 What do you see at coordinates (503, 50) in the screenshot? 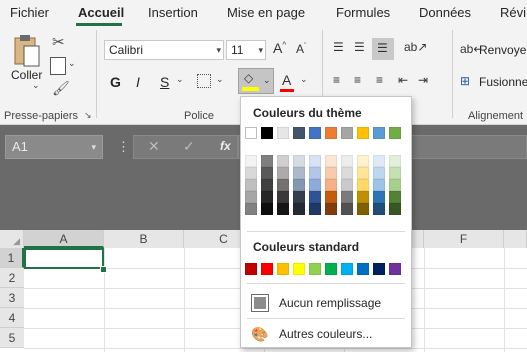
I see `wrap-text-label: Renvoyer` at bounding box center [503, 50].